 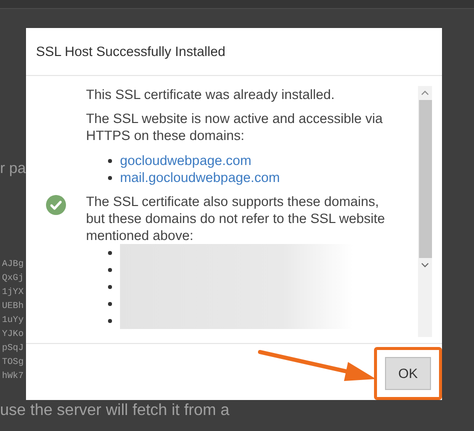 I want to click on checkmark-icon, so click(x=56, y=205).